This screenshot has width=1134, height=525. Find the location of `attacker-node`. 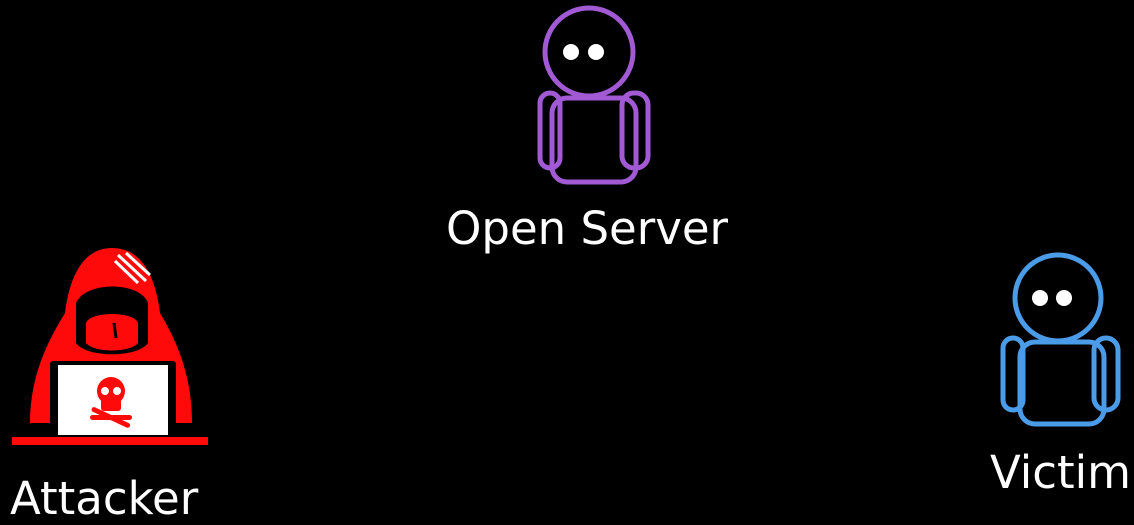

attacker-node is located at coordinates (110, 349).